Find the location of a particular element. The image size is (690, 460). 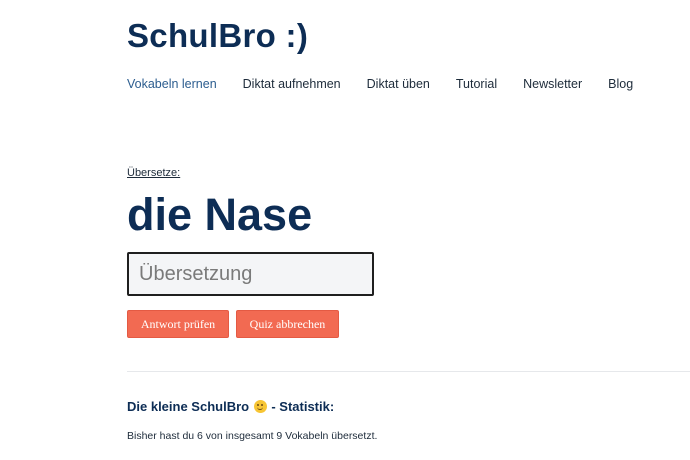

translation-input is located at coordinates (250, 274).